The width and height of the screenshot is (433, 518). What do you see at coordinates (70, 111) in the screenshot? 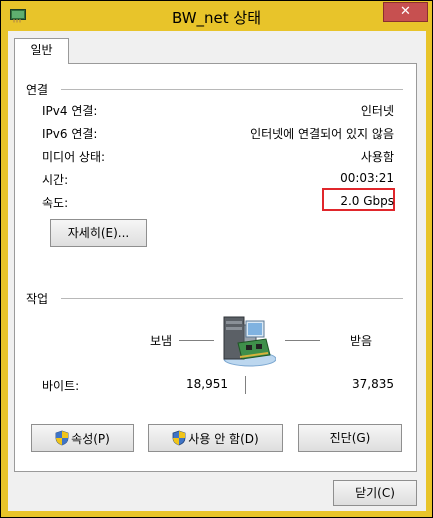
I see `ipv4-label: IPv4 연결:` at bounding box center [70, 111].